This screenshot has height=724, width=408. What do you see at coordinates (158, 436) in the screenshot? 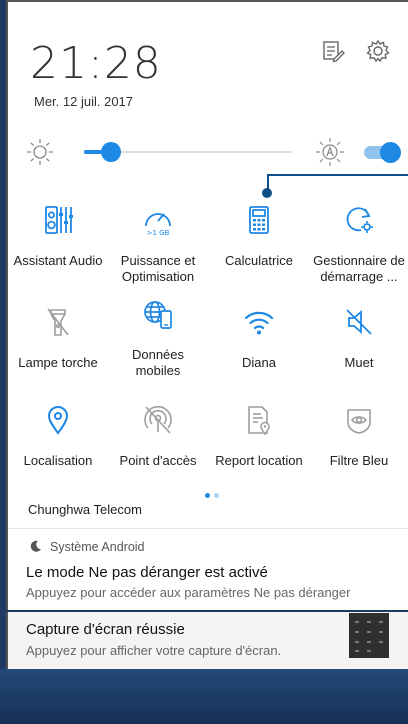
I see `tile-point-acces: Point d'accès` at bounding box center [158, 436].